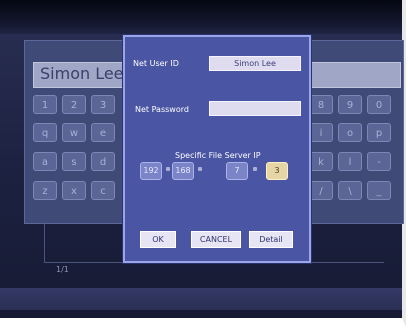 This screenshot has width=408, height=329. Describe the element at coordinates (350, 190) in the screenshot. I see `keyboard-key: \` at that location.